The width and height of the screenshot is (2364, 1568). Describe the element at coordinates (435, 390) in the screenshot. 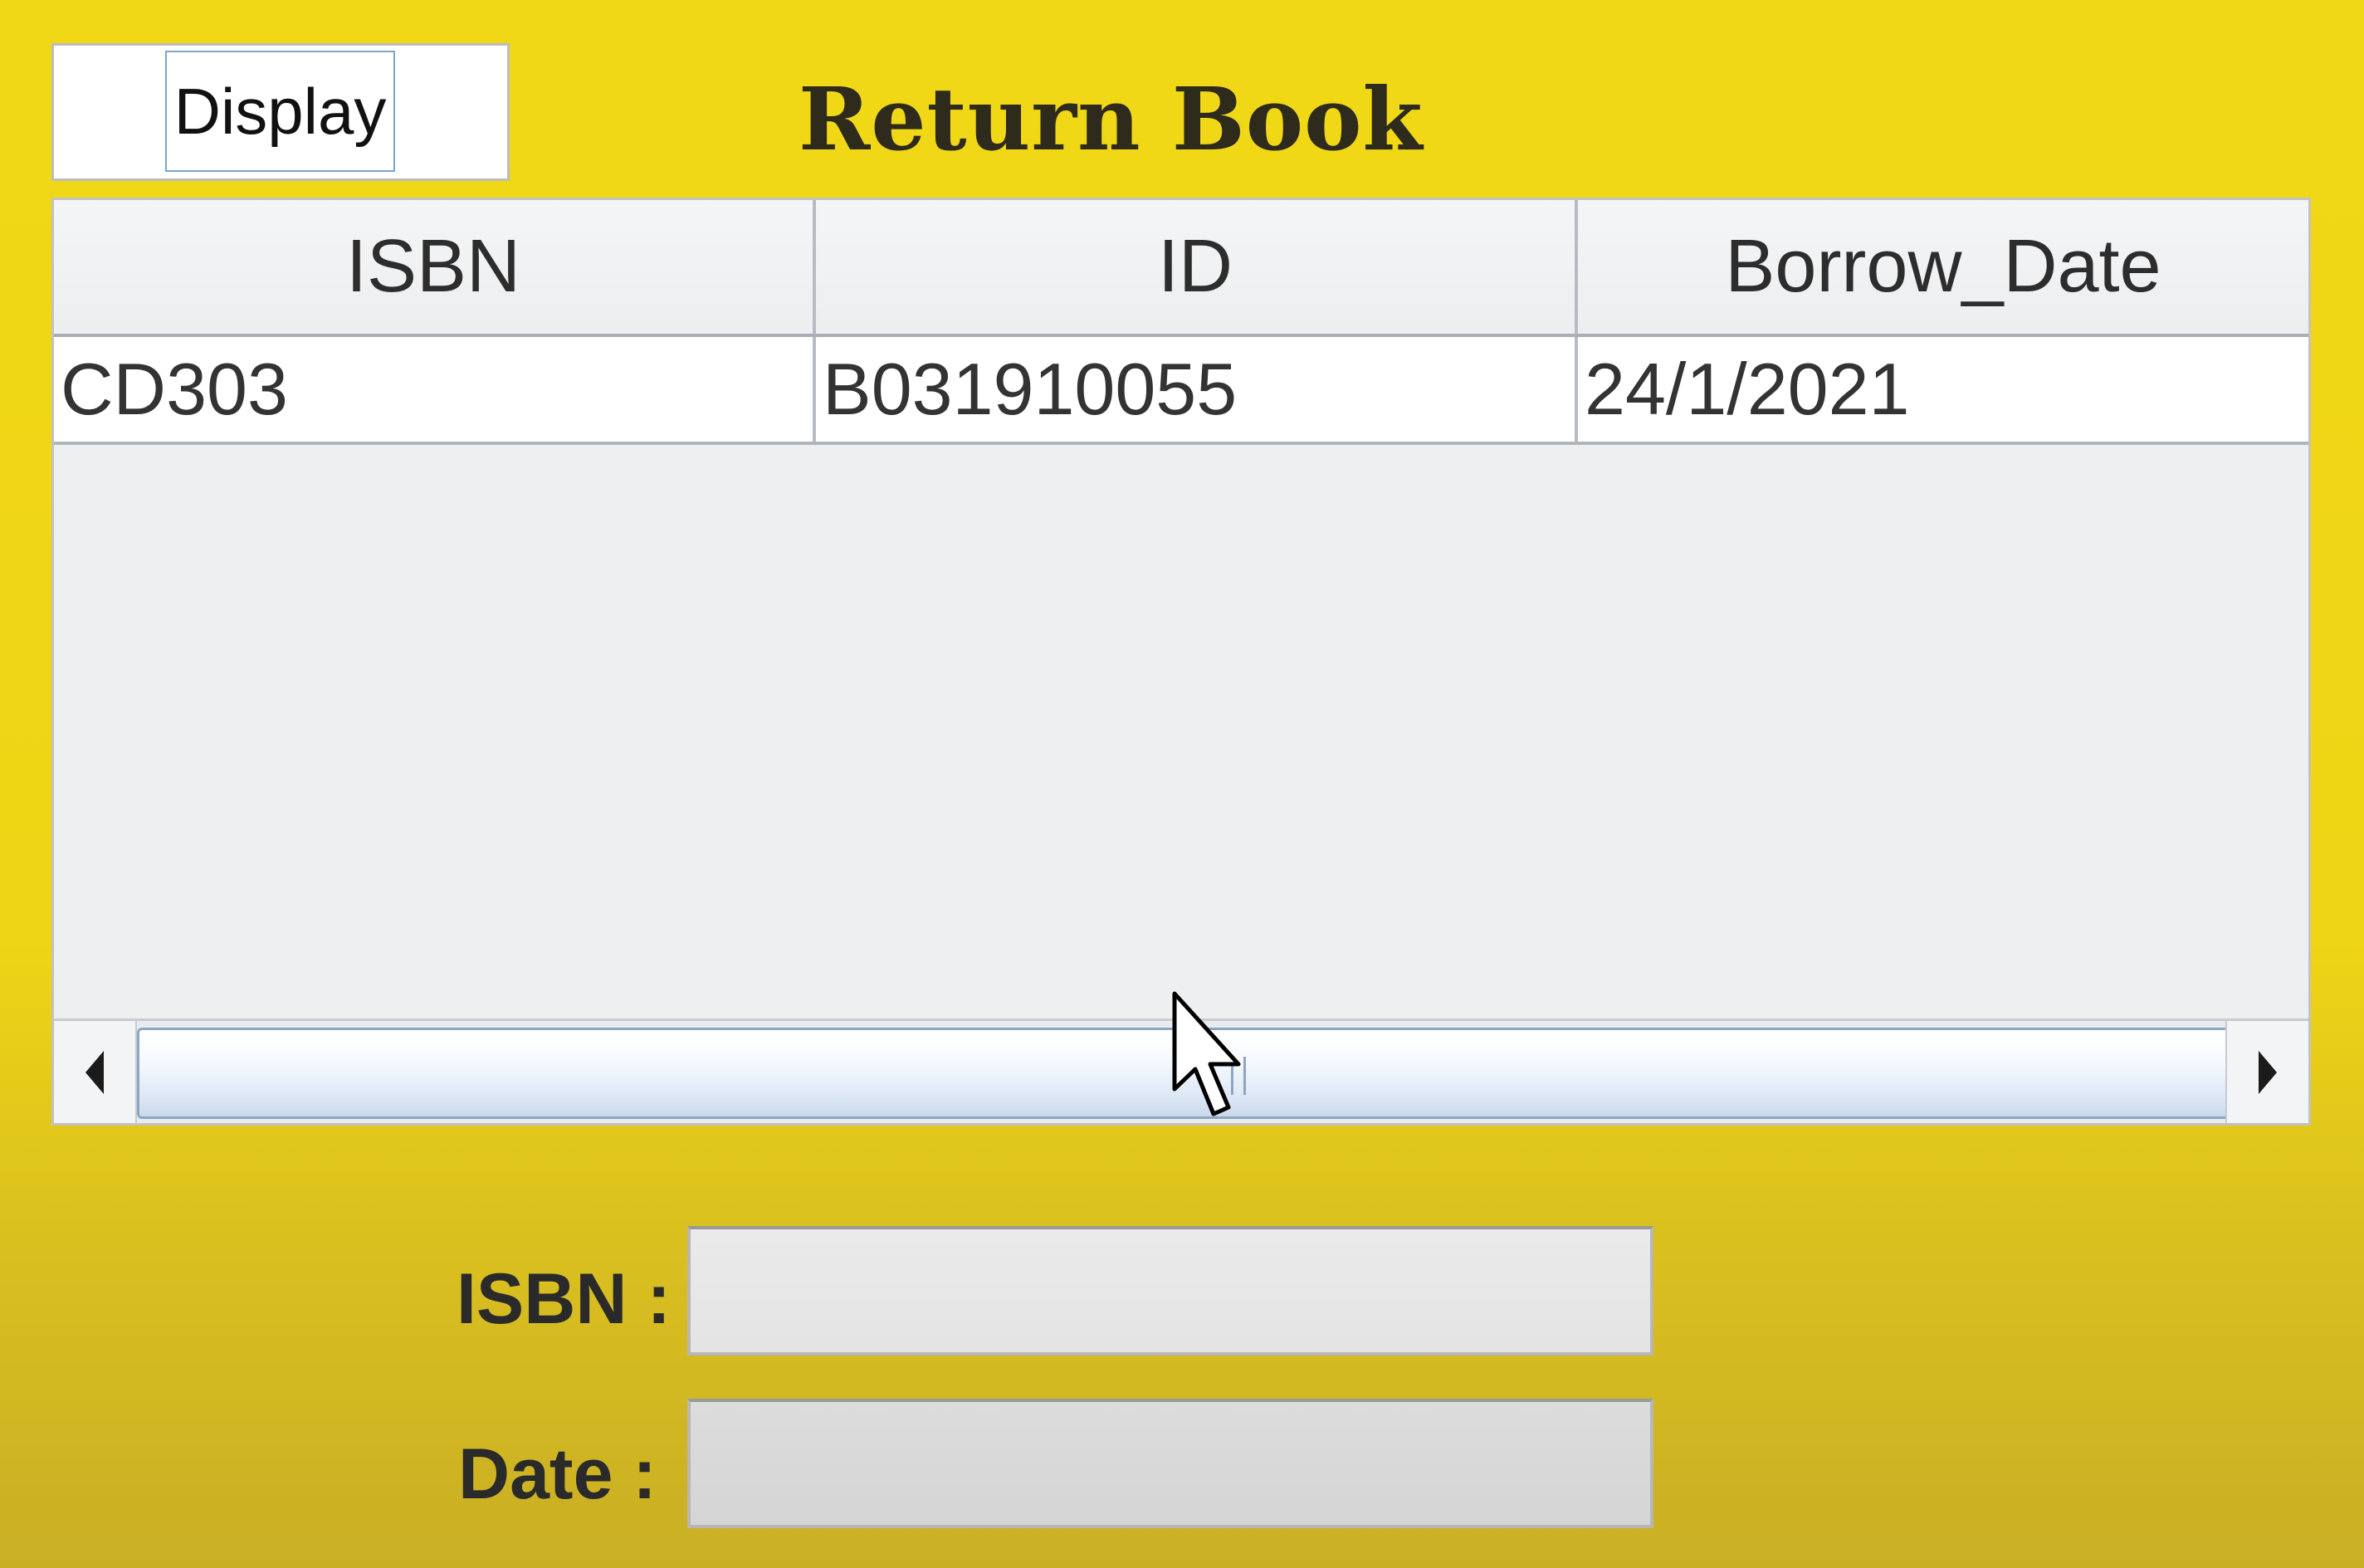

I see `cell-isbn: CD303` at that location.